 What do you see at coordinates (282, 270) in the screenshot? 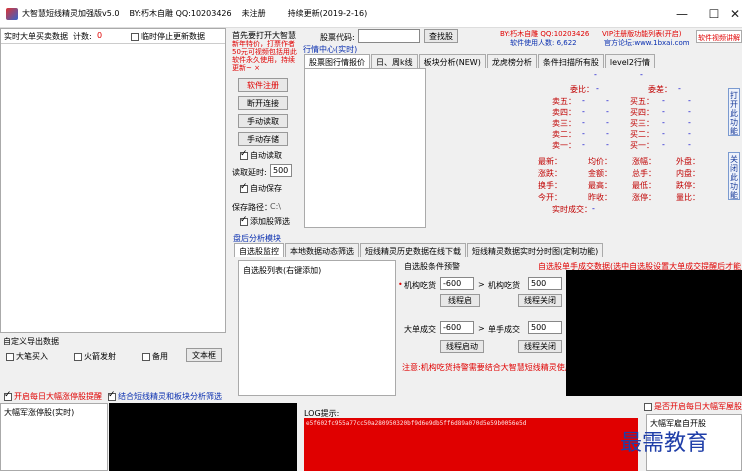
I see `watchlist-label: 自选股列表(右键添加)` at bounding box center [282, 270].